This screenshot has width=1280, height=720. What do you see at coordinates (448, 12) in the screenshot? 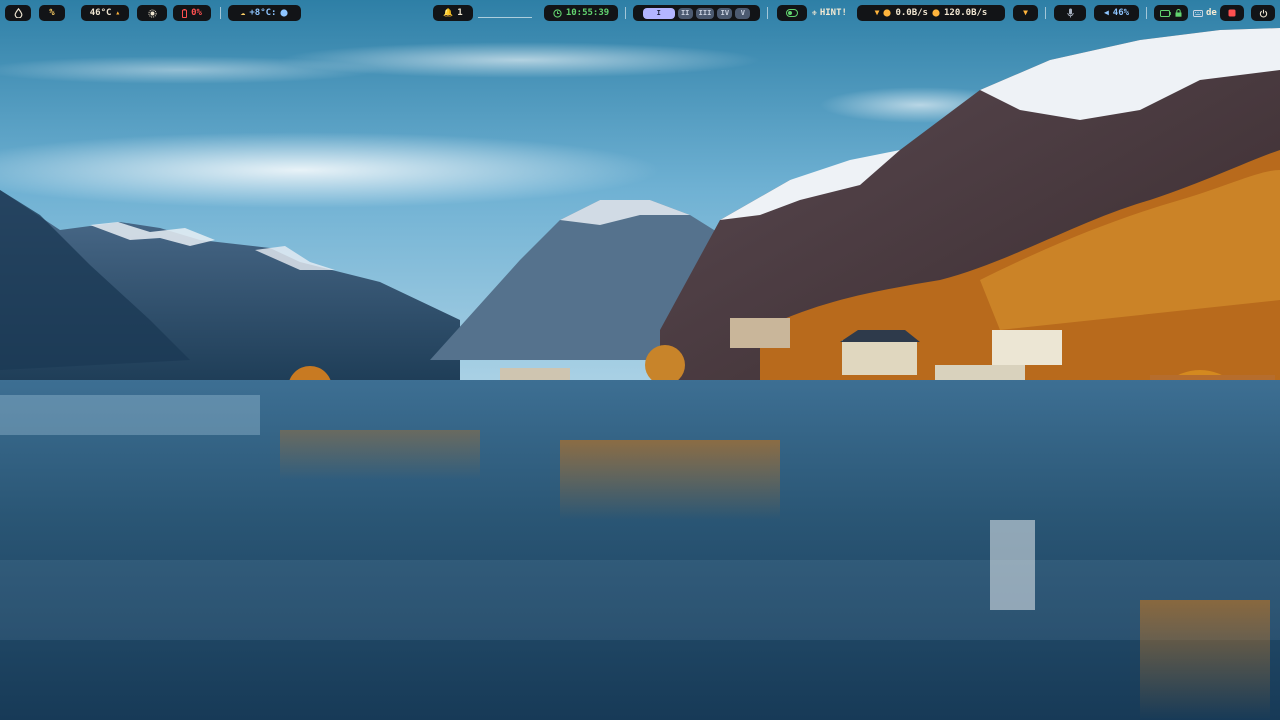
I see `bell-icon: 🔔` at bounding box center [448, 12].